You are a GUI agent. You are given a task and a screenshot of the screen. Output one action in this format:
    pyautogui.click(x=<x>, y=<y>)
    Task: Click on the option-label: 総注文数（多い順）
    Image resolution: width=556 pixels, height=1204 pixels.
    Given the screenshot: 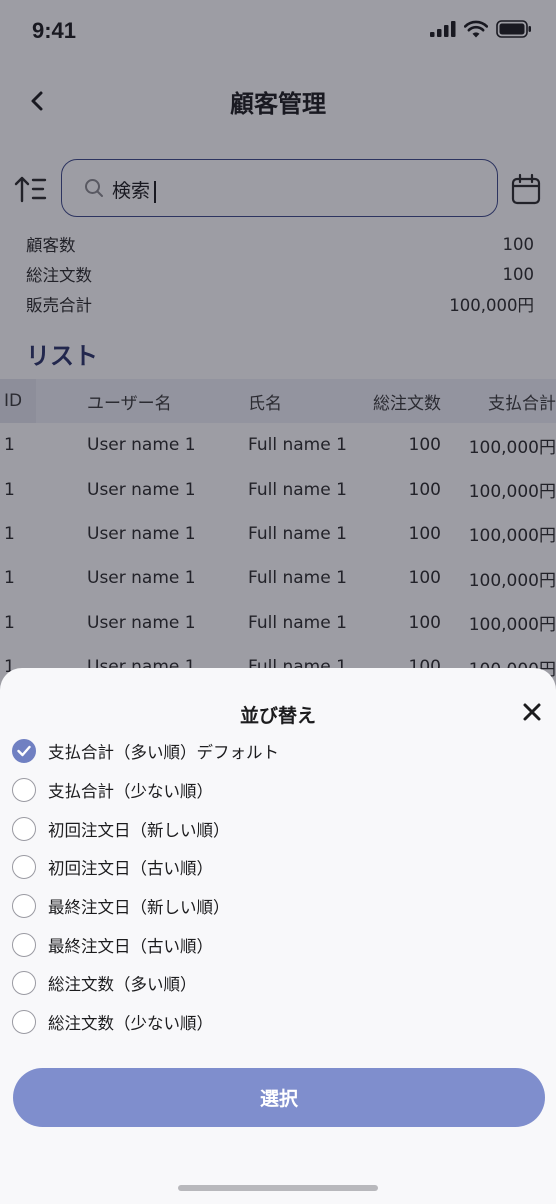 What is the action you would take?
    pyautogui.click(x=122, y=985)
    